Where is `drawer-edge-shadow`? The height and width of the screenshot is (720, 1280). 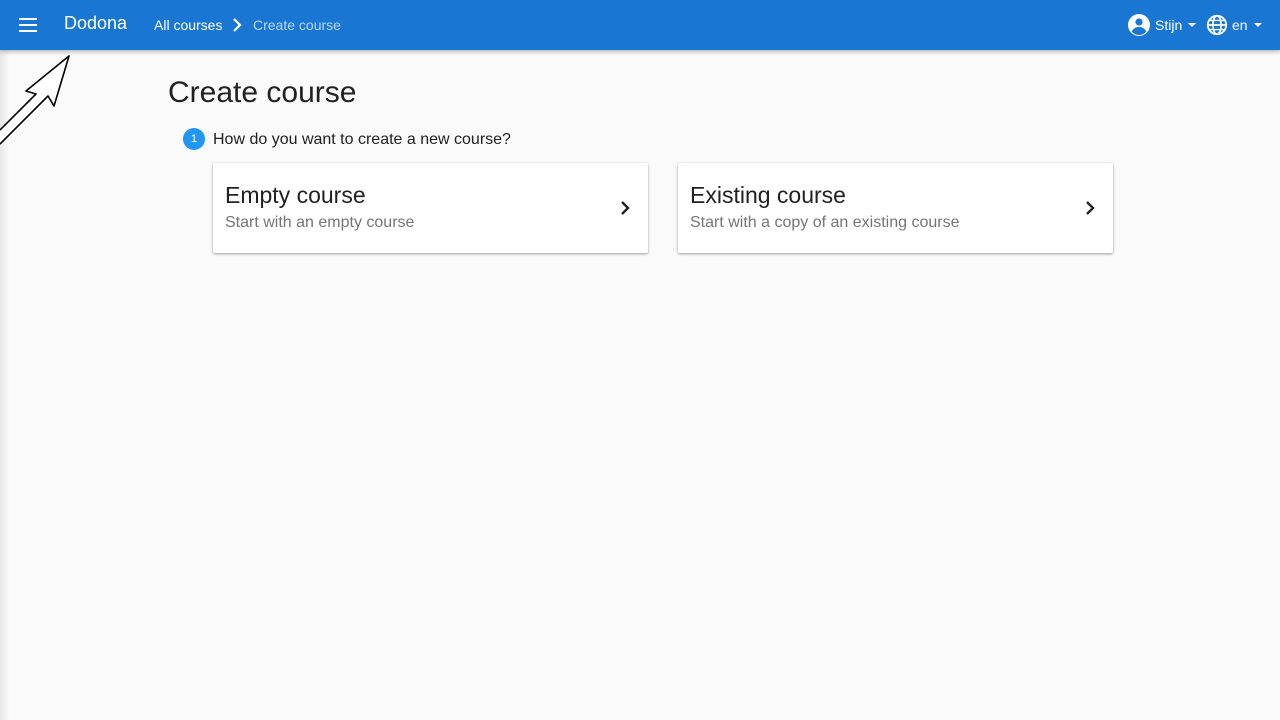 drawer-edge-shadow is located at coordinates (5, 385).